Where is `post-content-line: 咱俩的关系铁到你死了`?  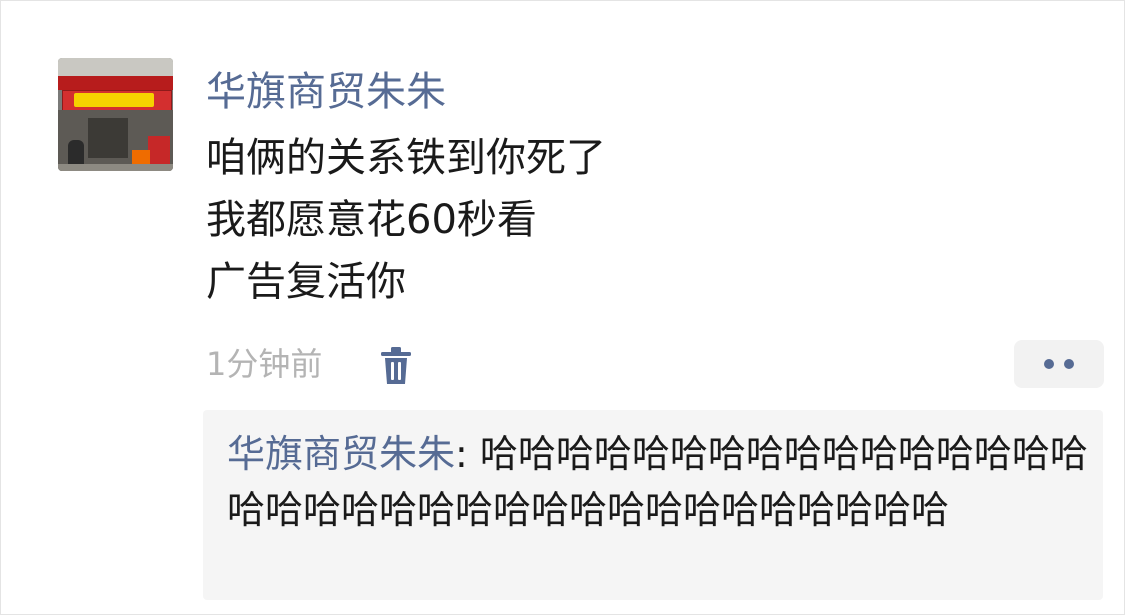 post-content-line: 咱俩的关系铁到你死了 is located at coordinates (406, 158).